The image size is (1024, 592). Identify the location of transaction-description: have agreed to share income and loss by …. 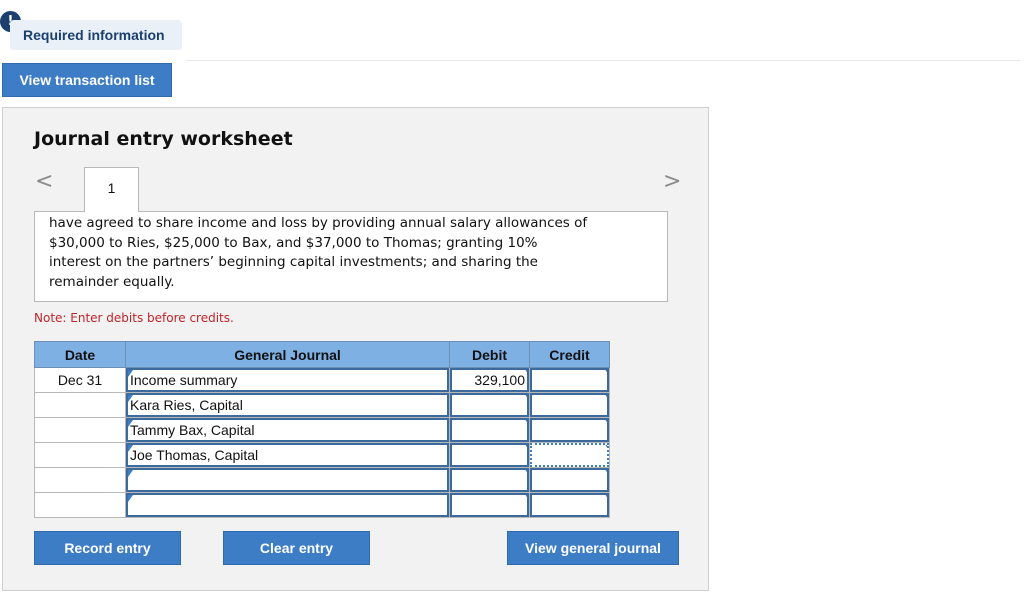
(351, 256).